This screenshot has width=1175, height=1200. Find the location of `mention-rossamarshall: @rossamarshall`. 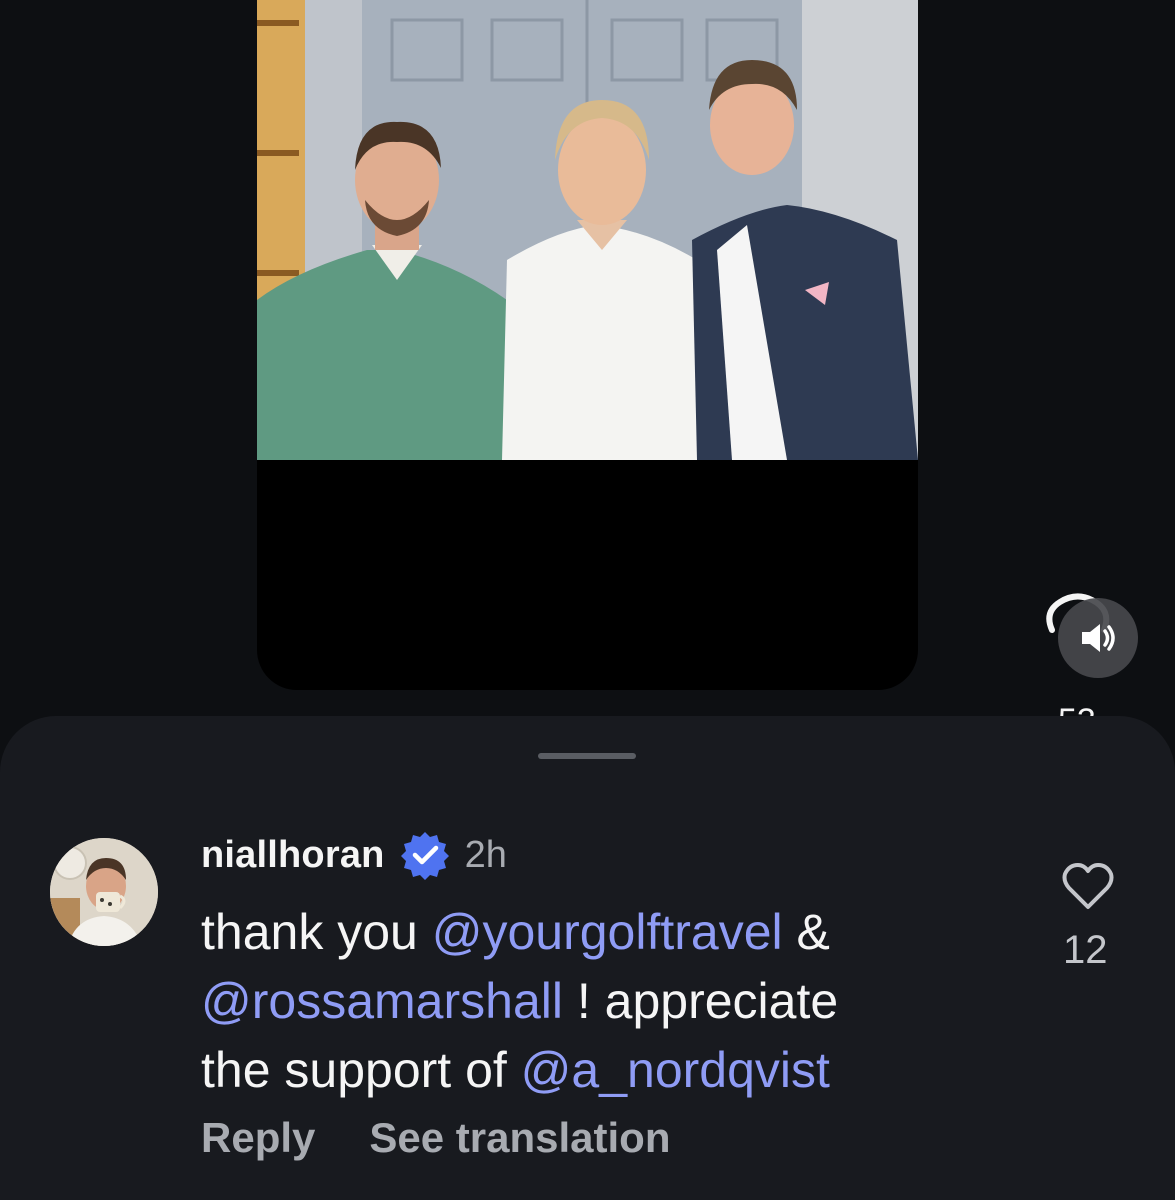

mention-rossamarshall: @rossamarshall is located at coordinates (382, 1001).